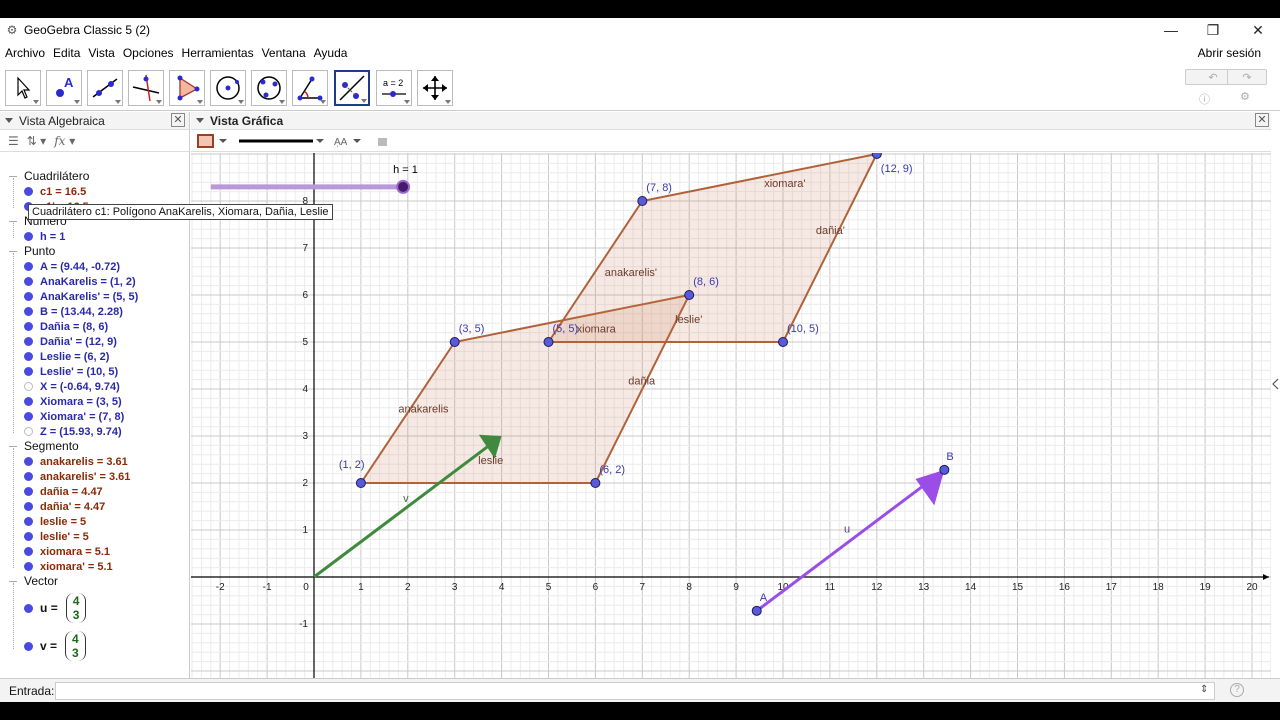 This screenshot has width=1280, height=720. Describe the element at coordinates (55, 608) in the screenshot. I see `vector-item-u: u = 4 3` at that location.